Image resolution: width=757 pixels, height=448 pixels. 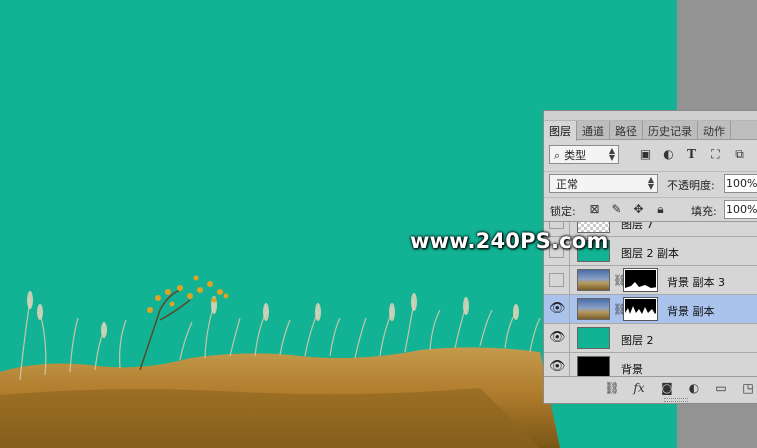 What do you see at coordinates (593, 130) in the screenshot?
I see `tab-channels: 通道` at bounding box center [593, 130].